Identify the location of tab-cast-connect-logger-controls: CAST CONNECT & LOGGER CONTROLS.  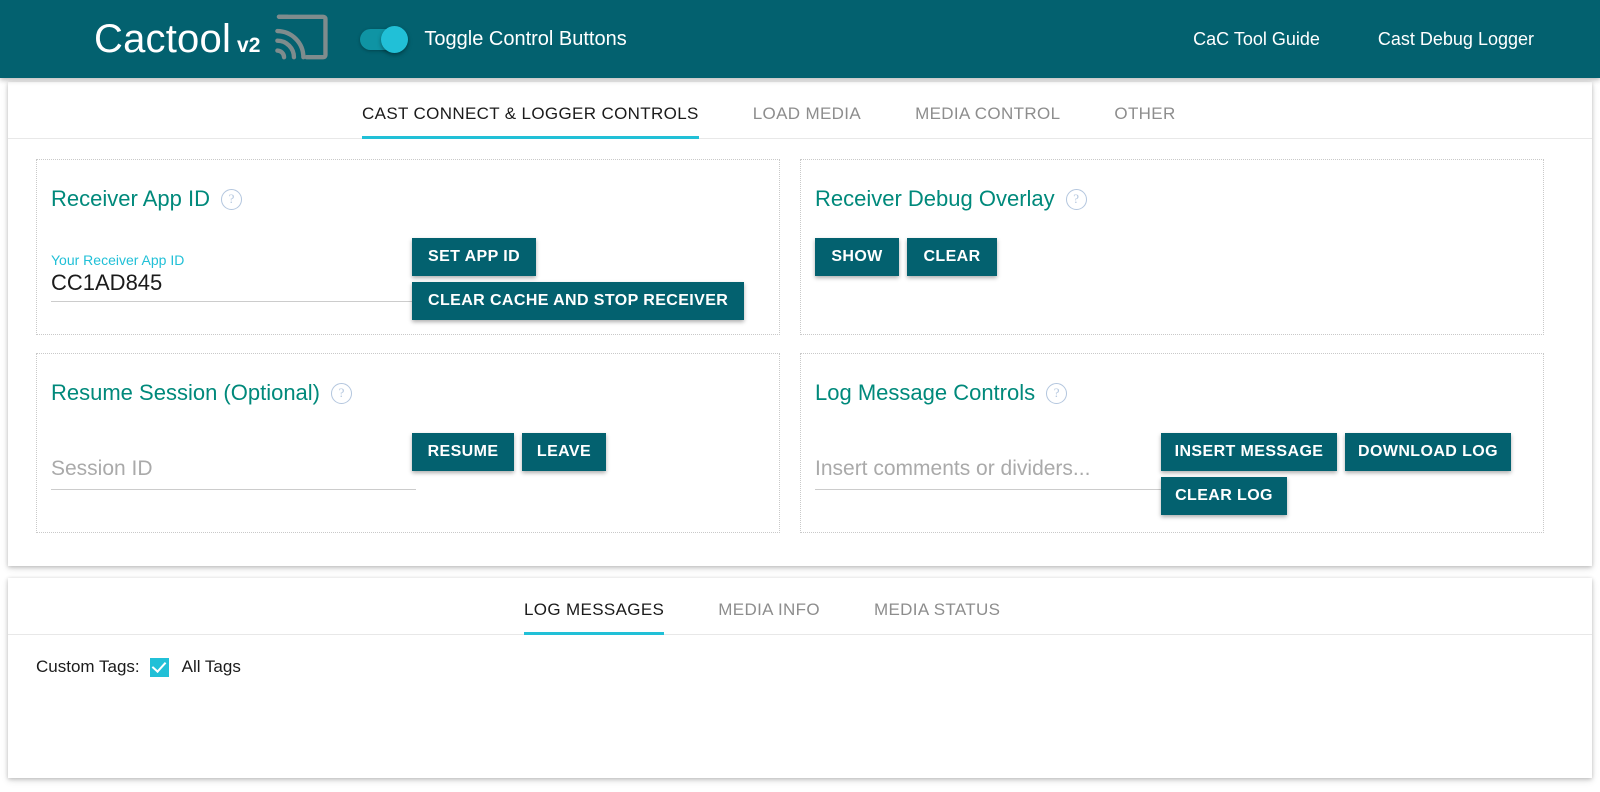
(530, 121).